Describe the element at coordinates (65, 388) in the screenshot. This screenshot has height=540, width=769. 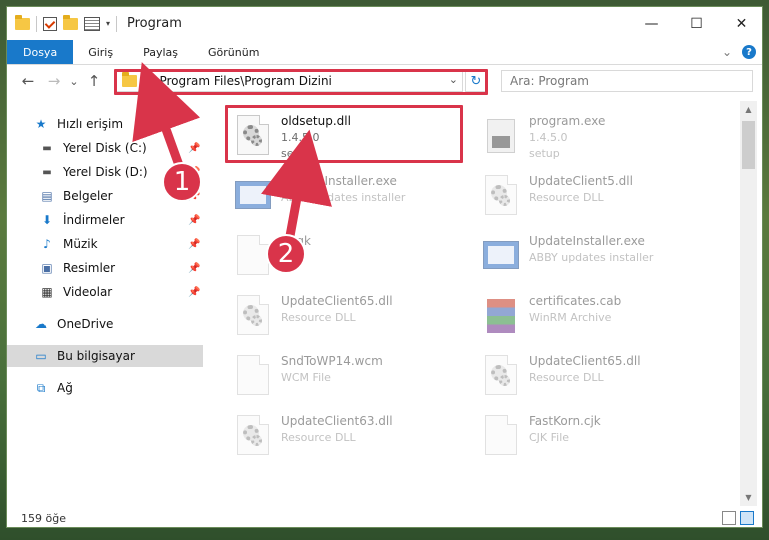
I see `sidebar-item-label: Ağ` at that location.